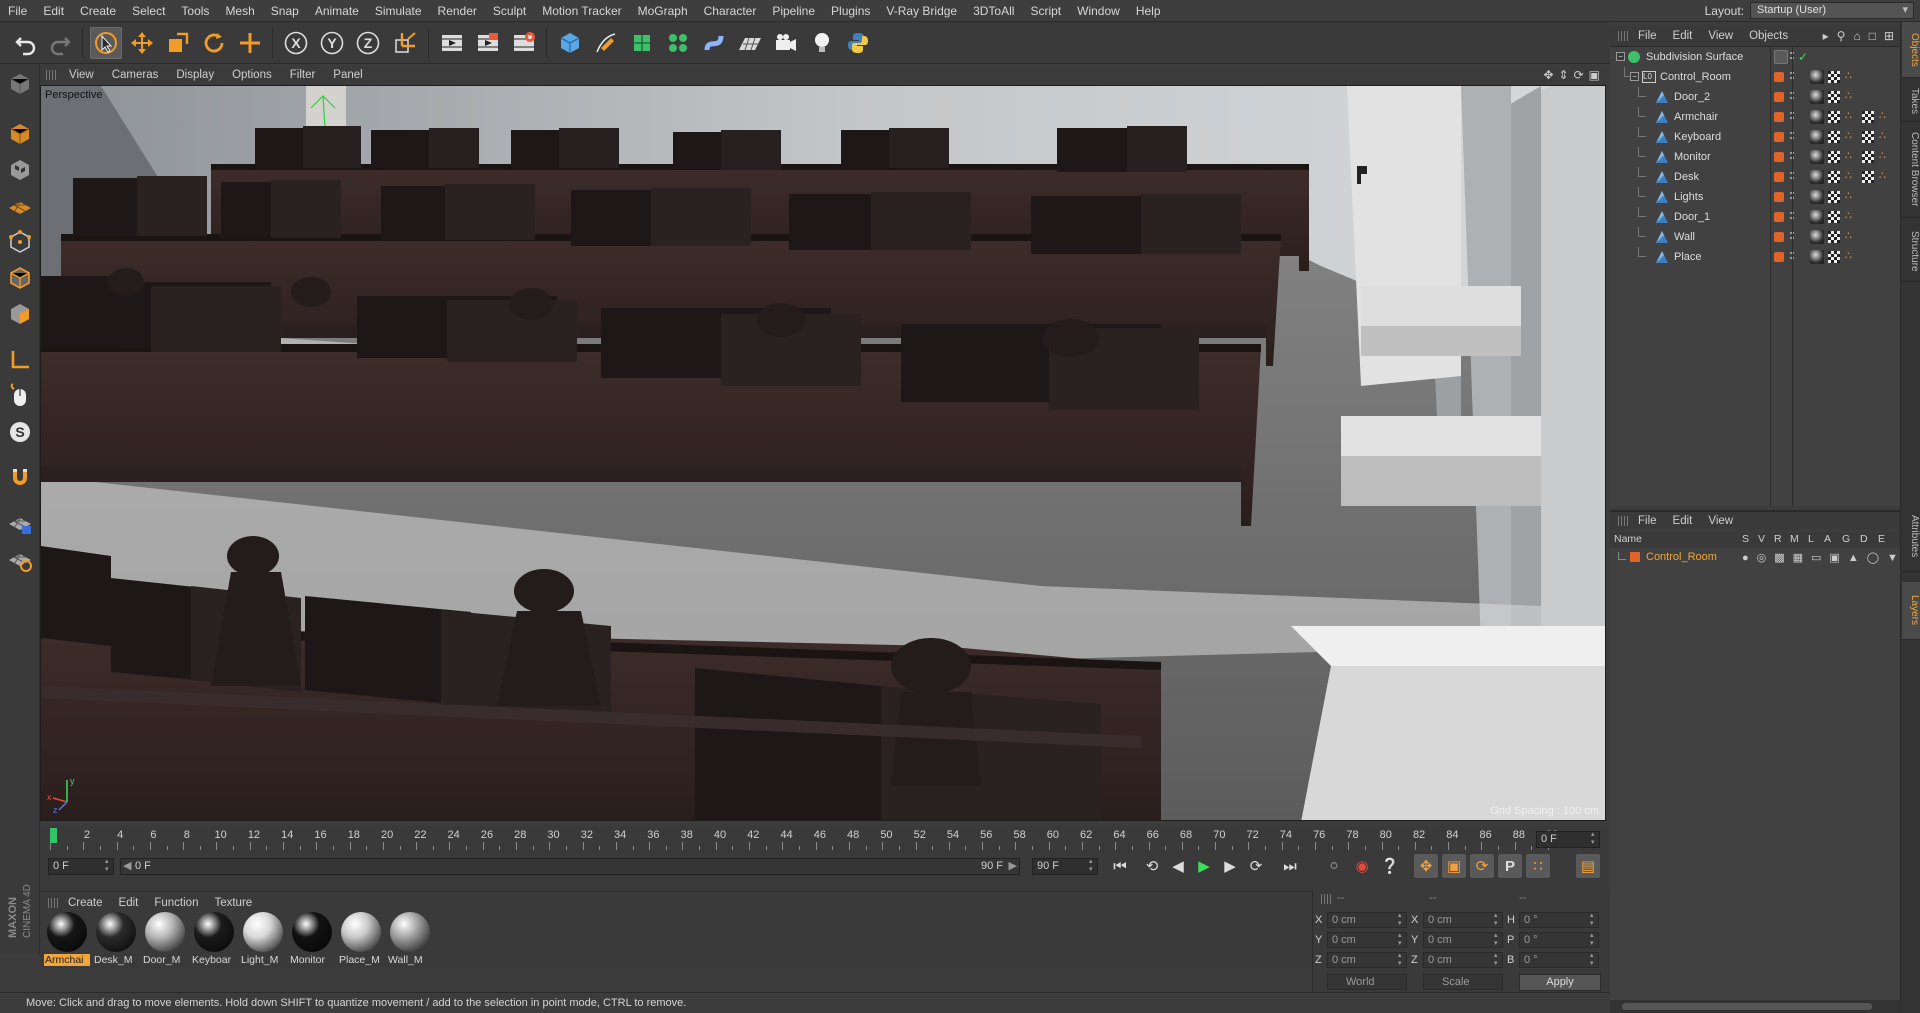 This screenshot has height=1013, width=1920. What do you see at coordinates (663, 11) in the screenshot?
I see `menu-mograph: MoGraph` at bounding box center [663, 11].